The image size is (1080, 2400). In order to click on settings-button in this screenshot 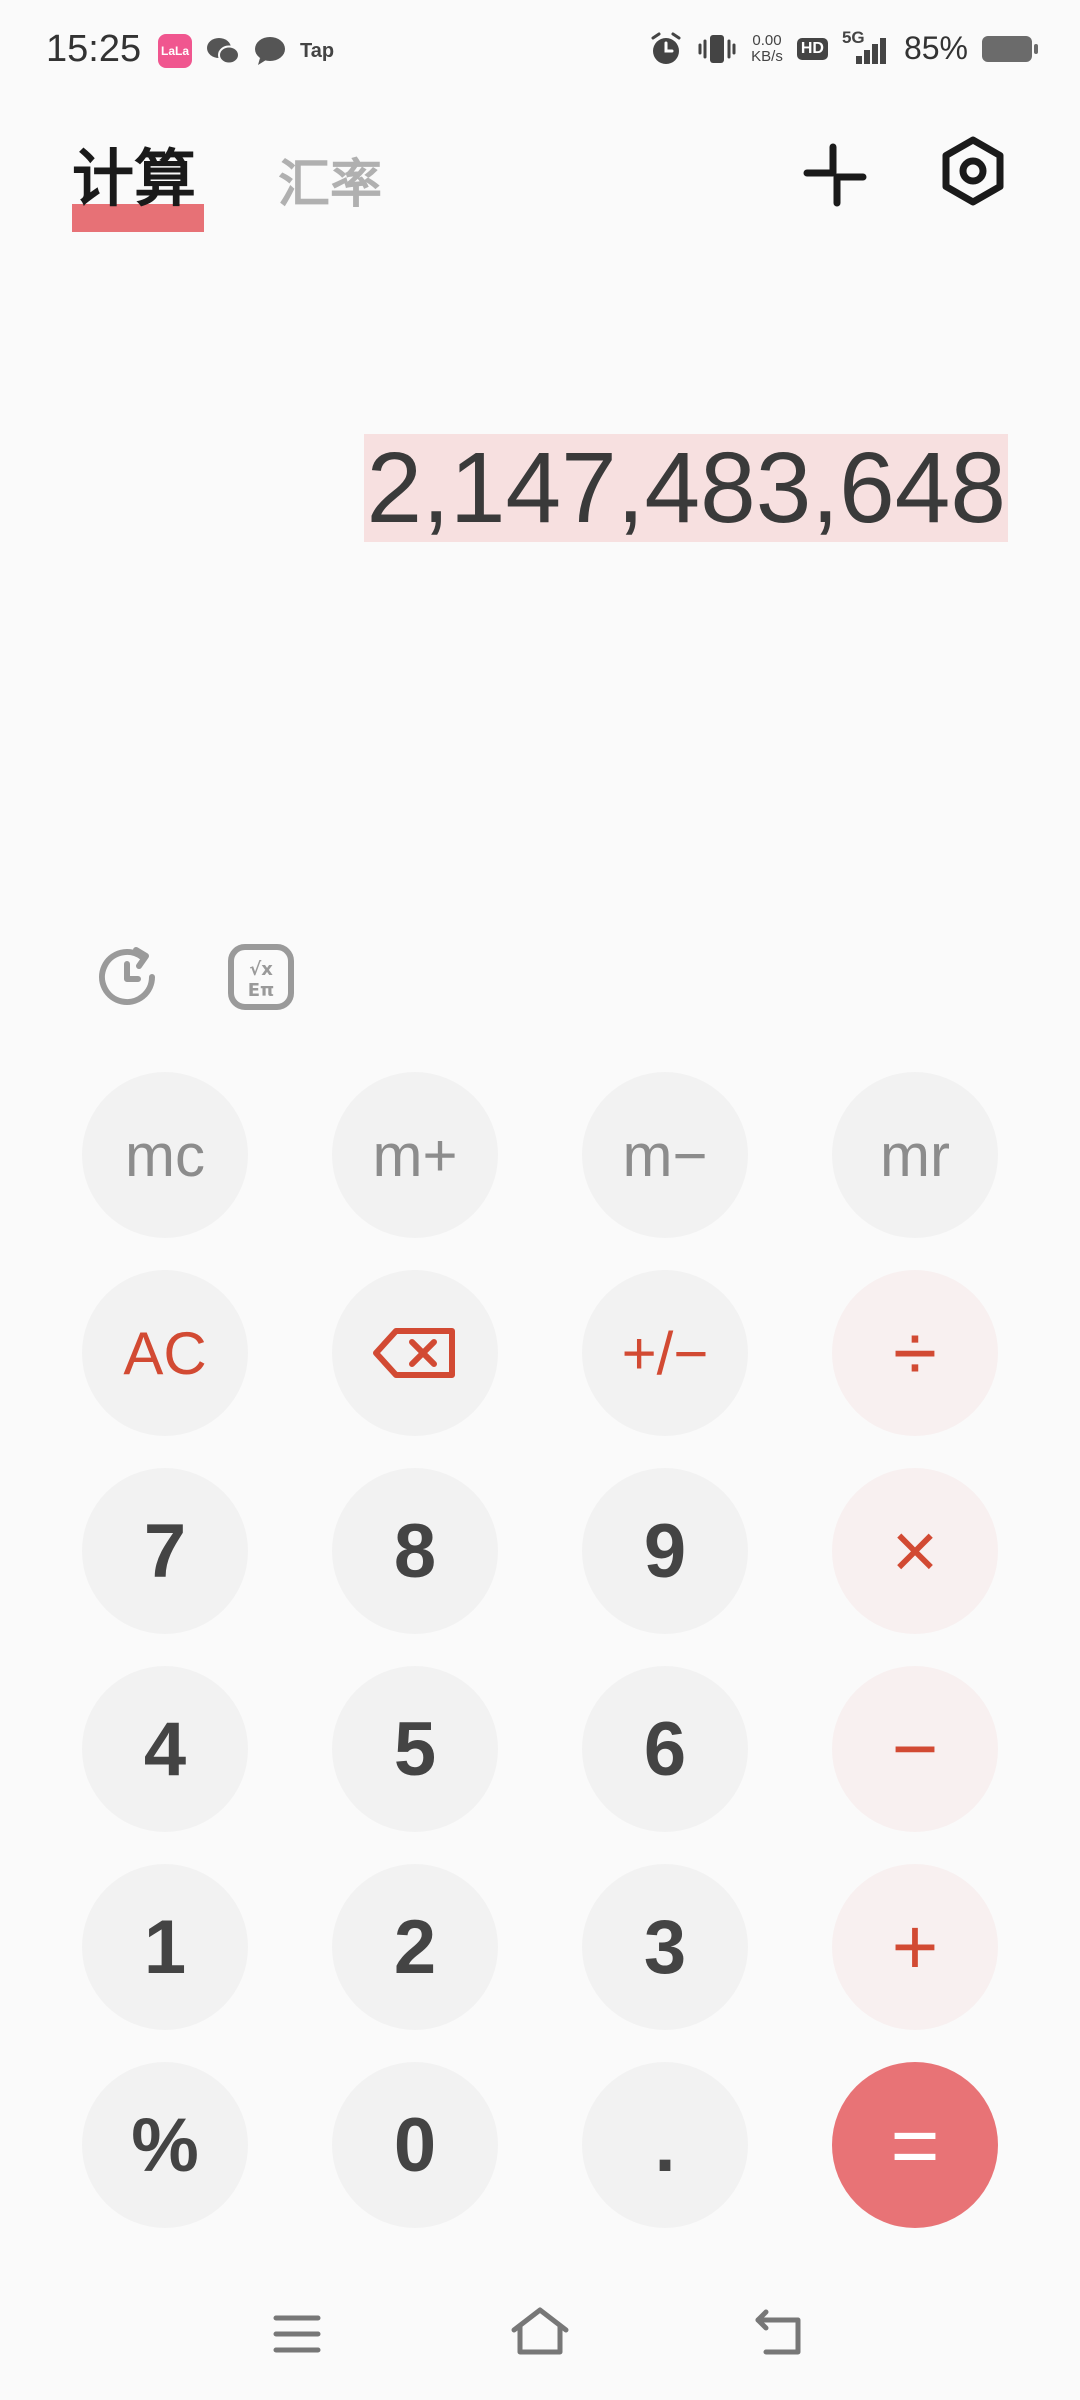, I will do `click(973, 171)`.